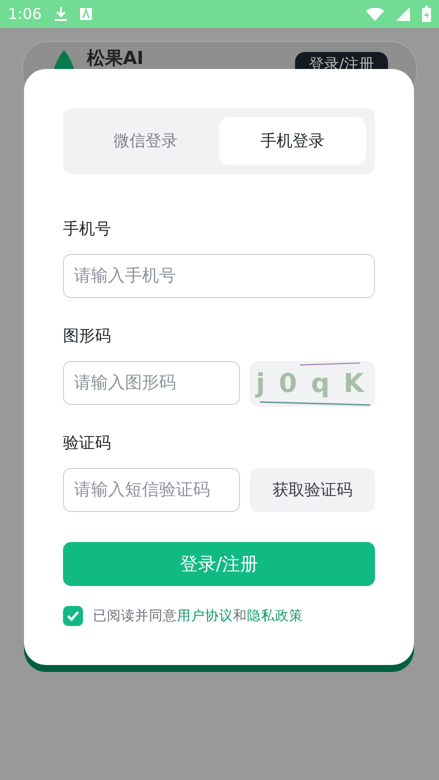 This screenshot has height=780, width=439. Describe the element at coordinates (86, 14) in the screenshot. I see `app-notification-icon` at that location.